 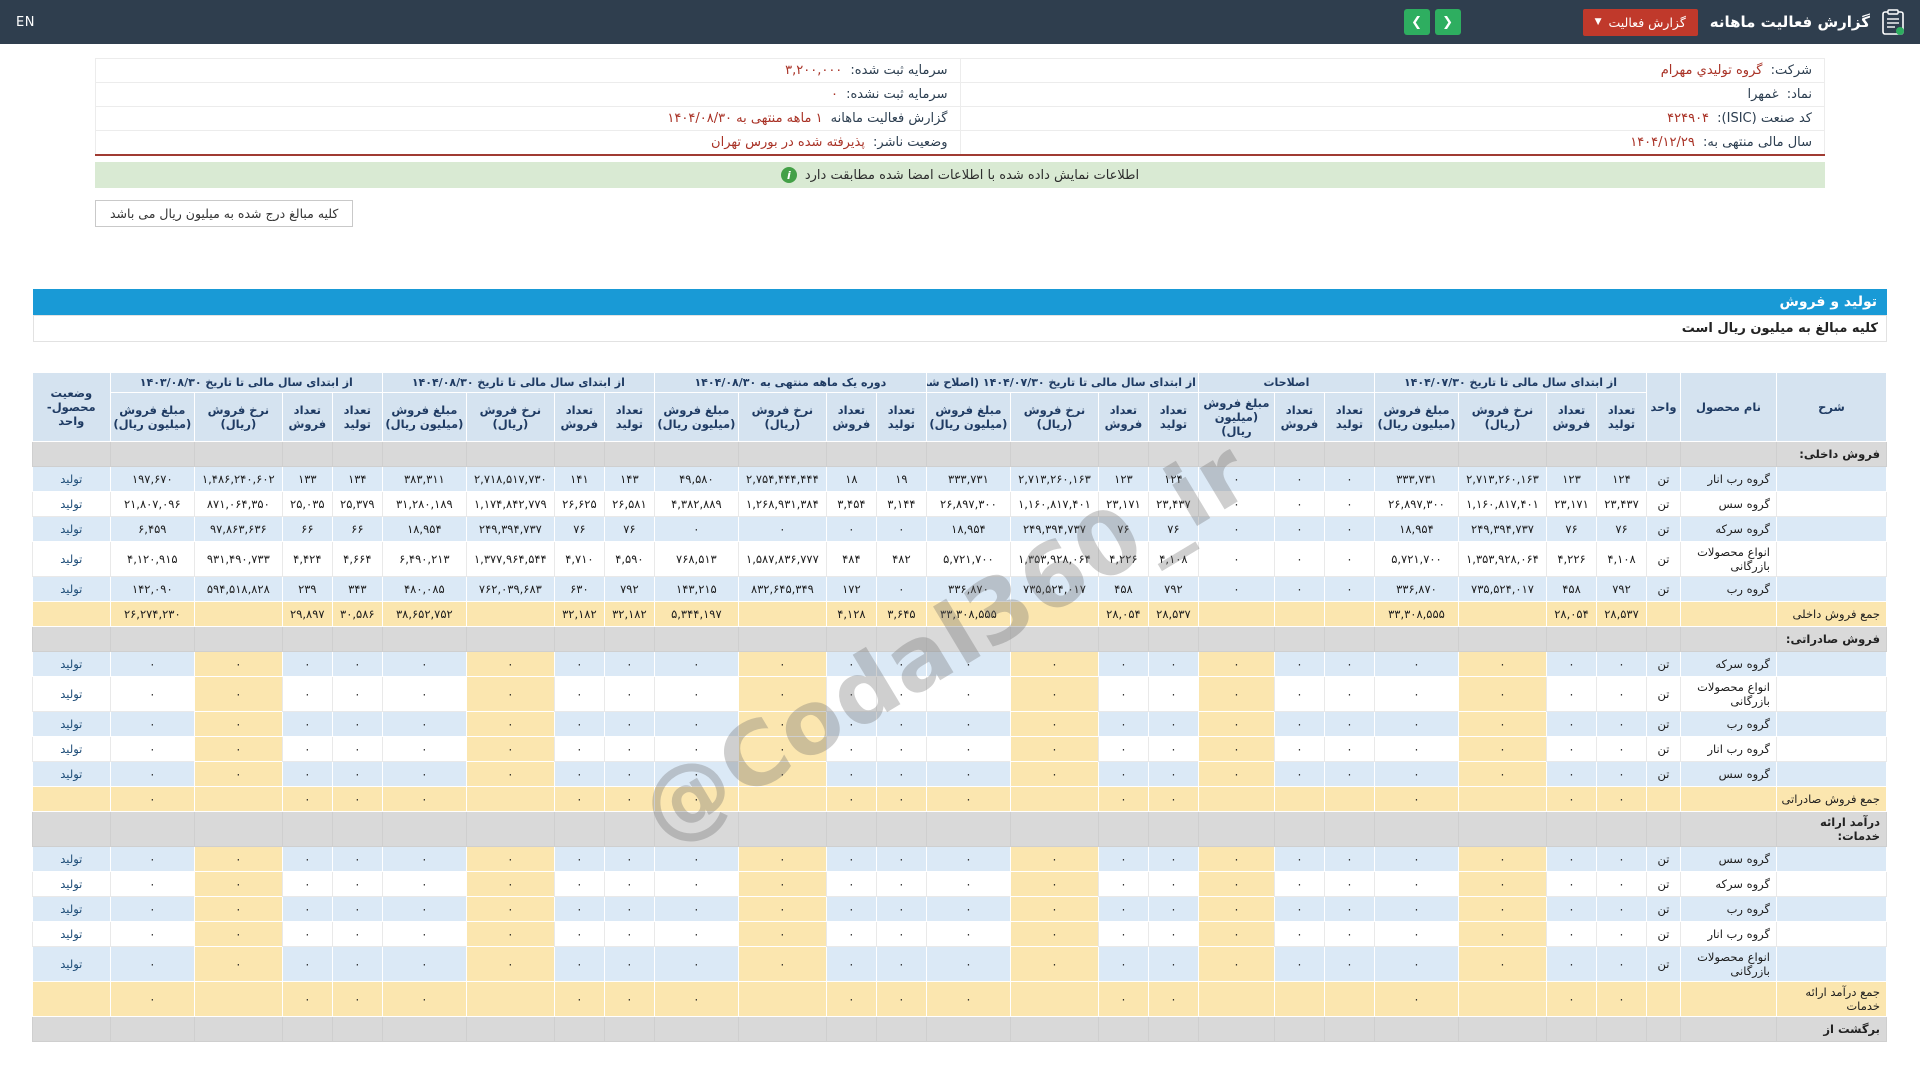 What do you see at coordinates (1663, 859) in the screenshot?
I see `cell-unit: تن` at bounding box center [1663, 859].